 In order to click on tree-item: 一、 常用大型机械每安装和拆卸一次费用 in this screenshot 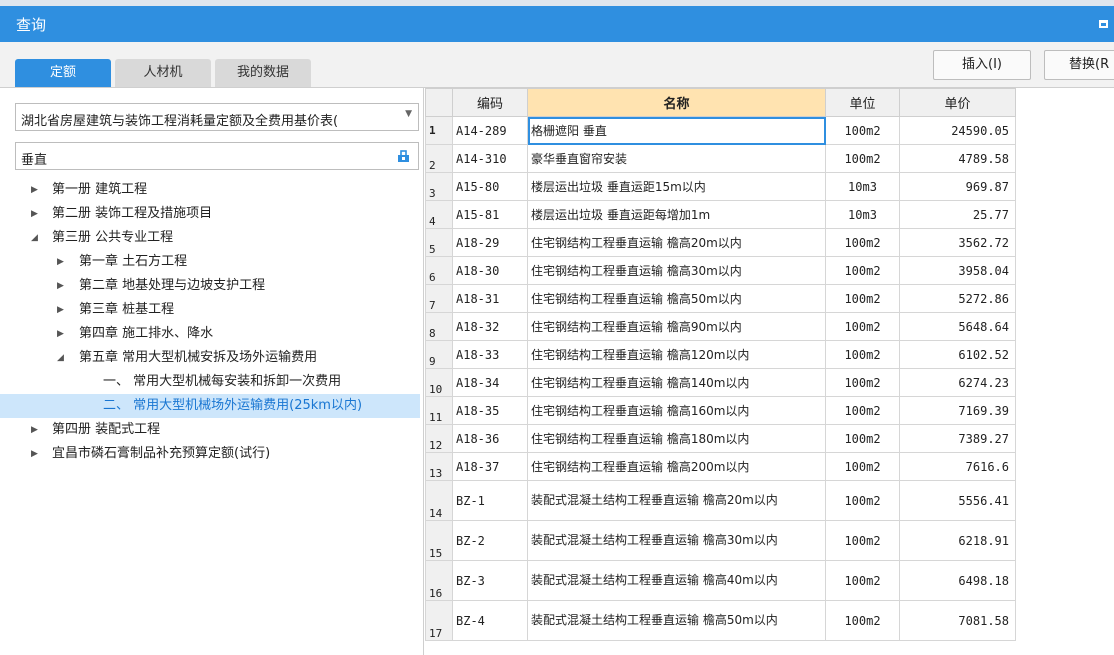, I will do `click(210, 382)`.